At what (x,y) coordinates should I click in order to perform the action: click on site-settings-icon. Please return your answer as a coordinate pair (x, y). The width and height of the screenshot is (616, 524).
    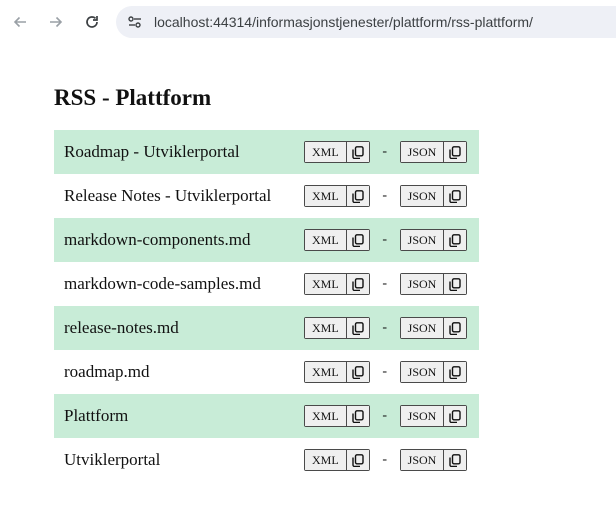
    Looking at the image, I should click on (135, 22).